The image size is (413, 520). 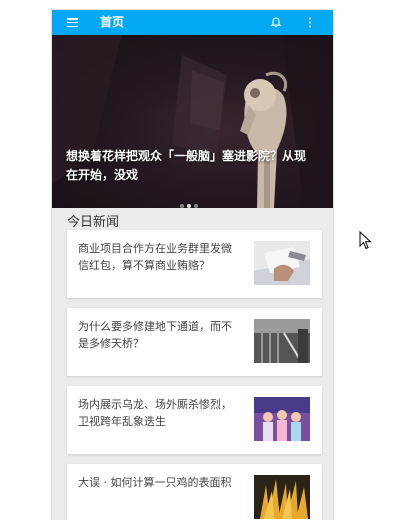 What do you see at coordinates (189, 206) in the screenshot?
I see `carousel-dot-active` at bounding box center [189, 206].